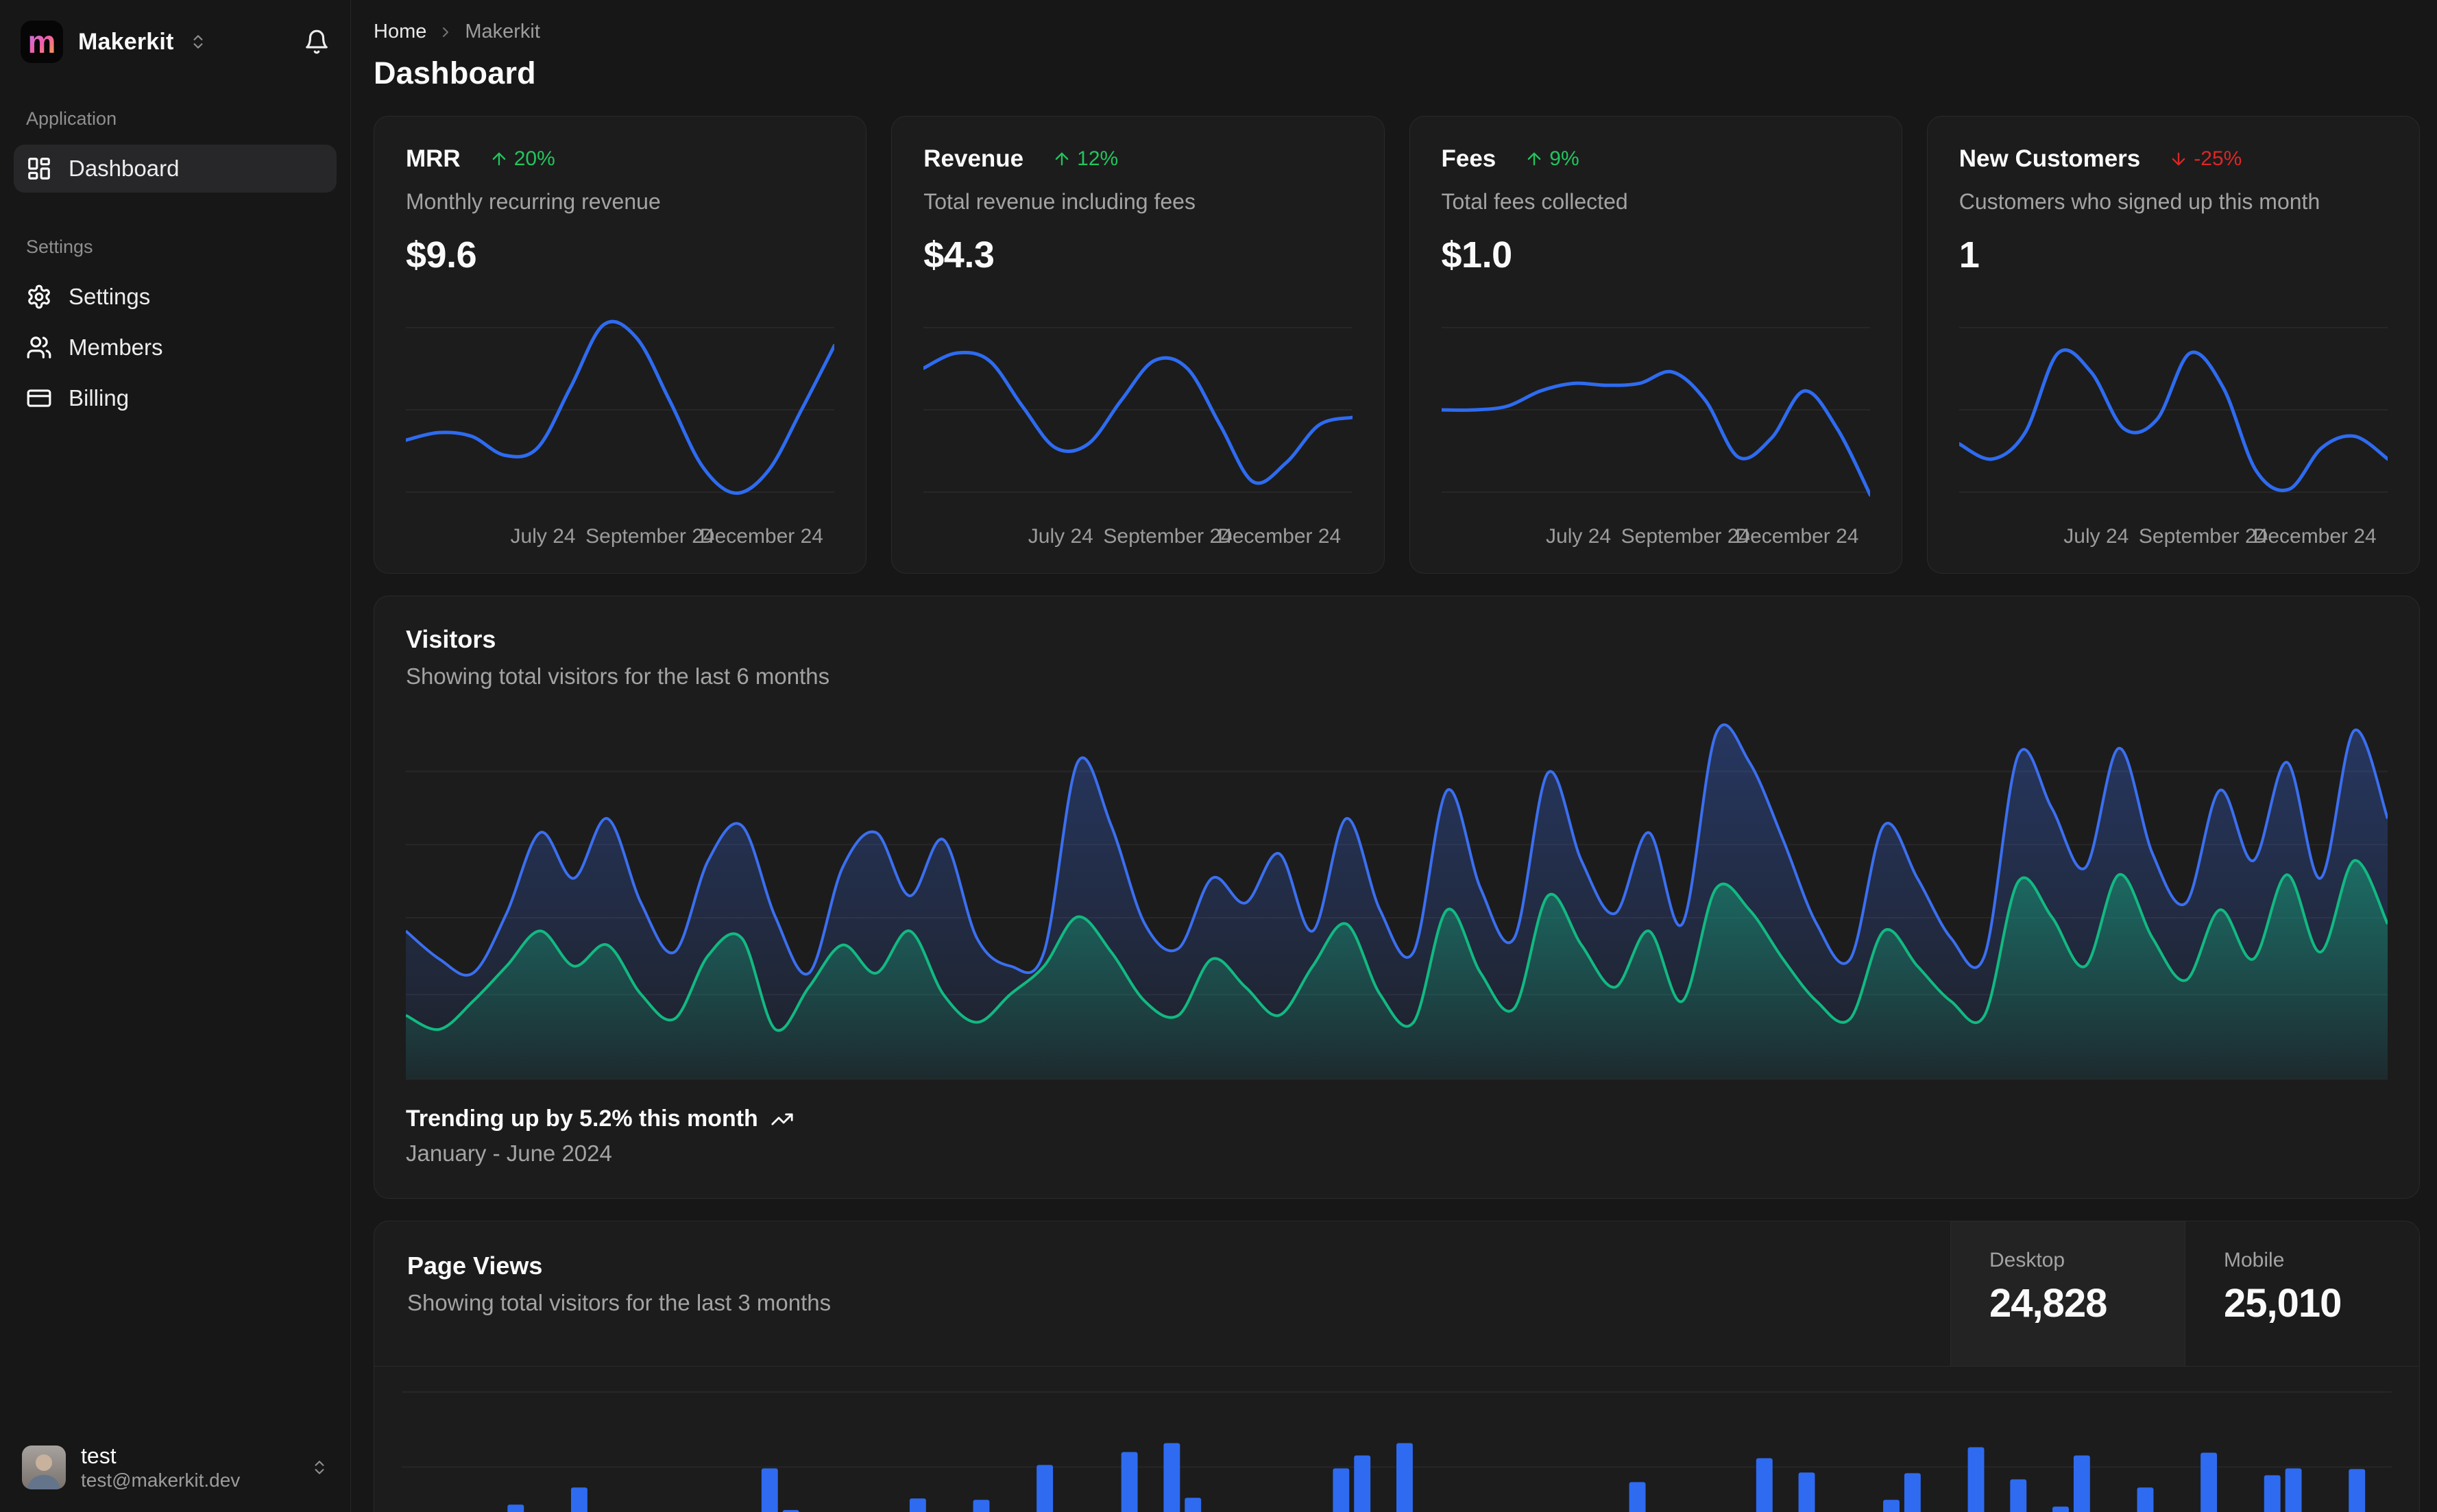  Describe the element at coordinates (1059, 202) in the screenshot. I see `stat-description: Total revenue including fees` at that location.